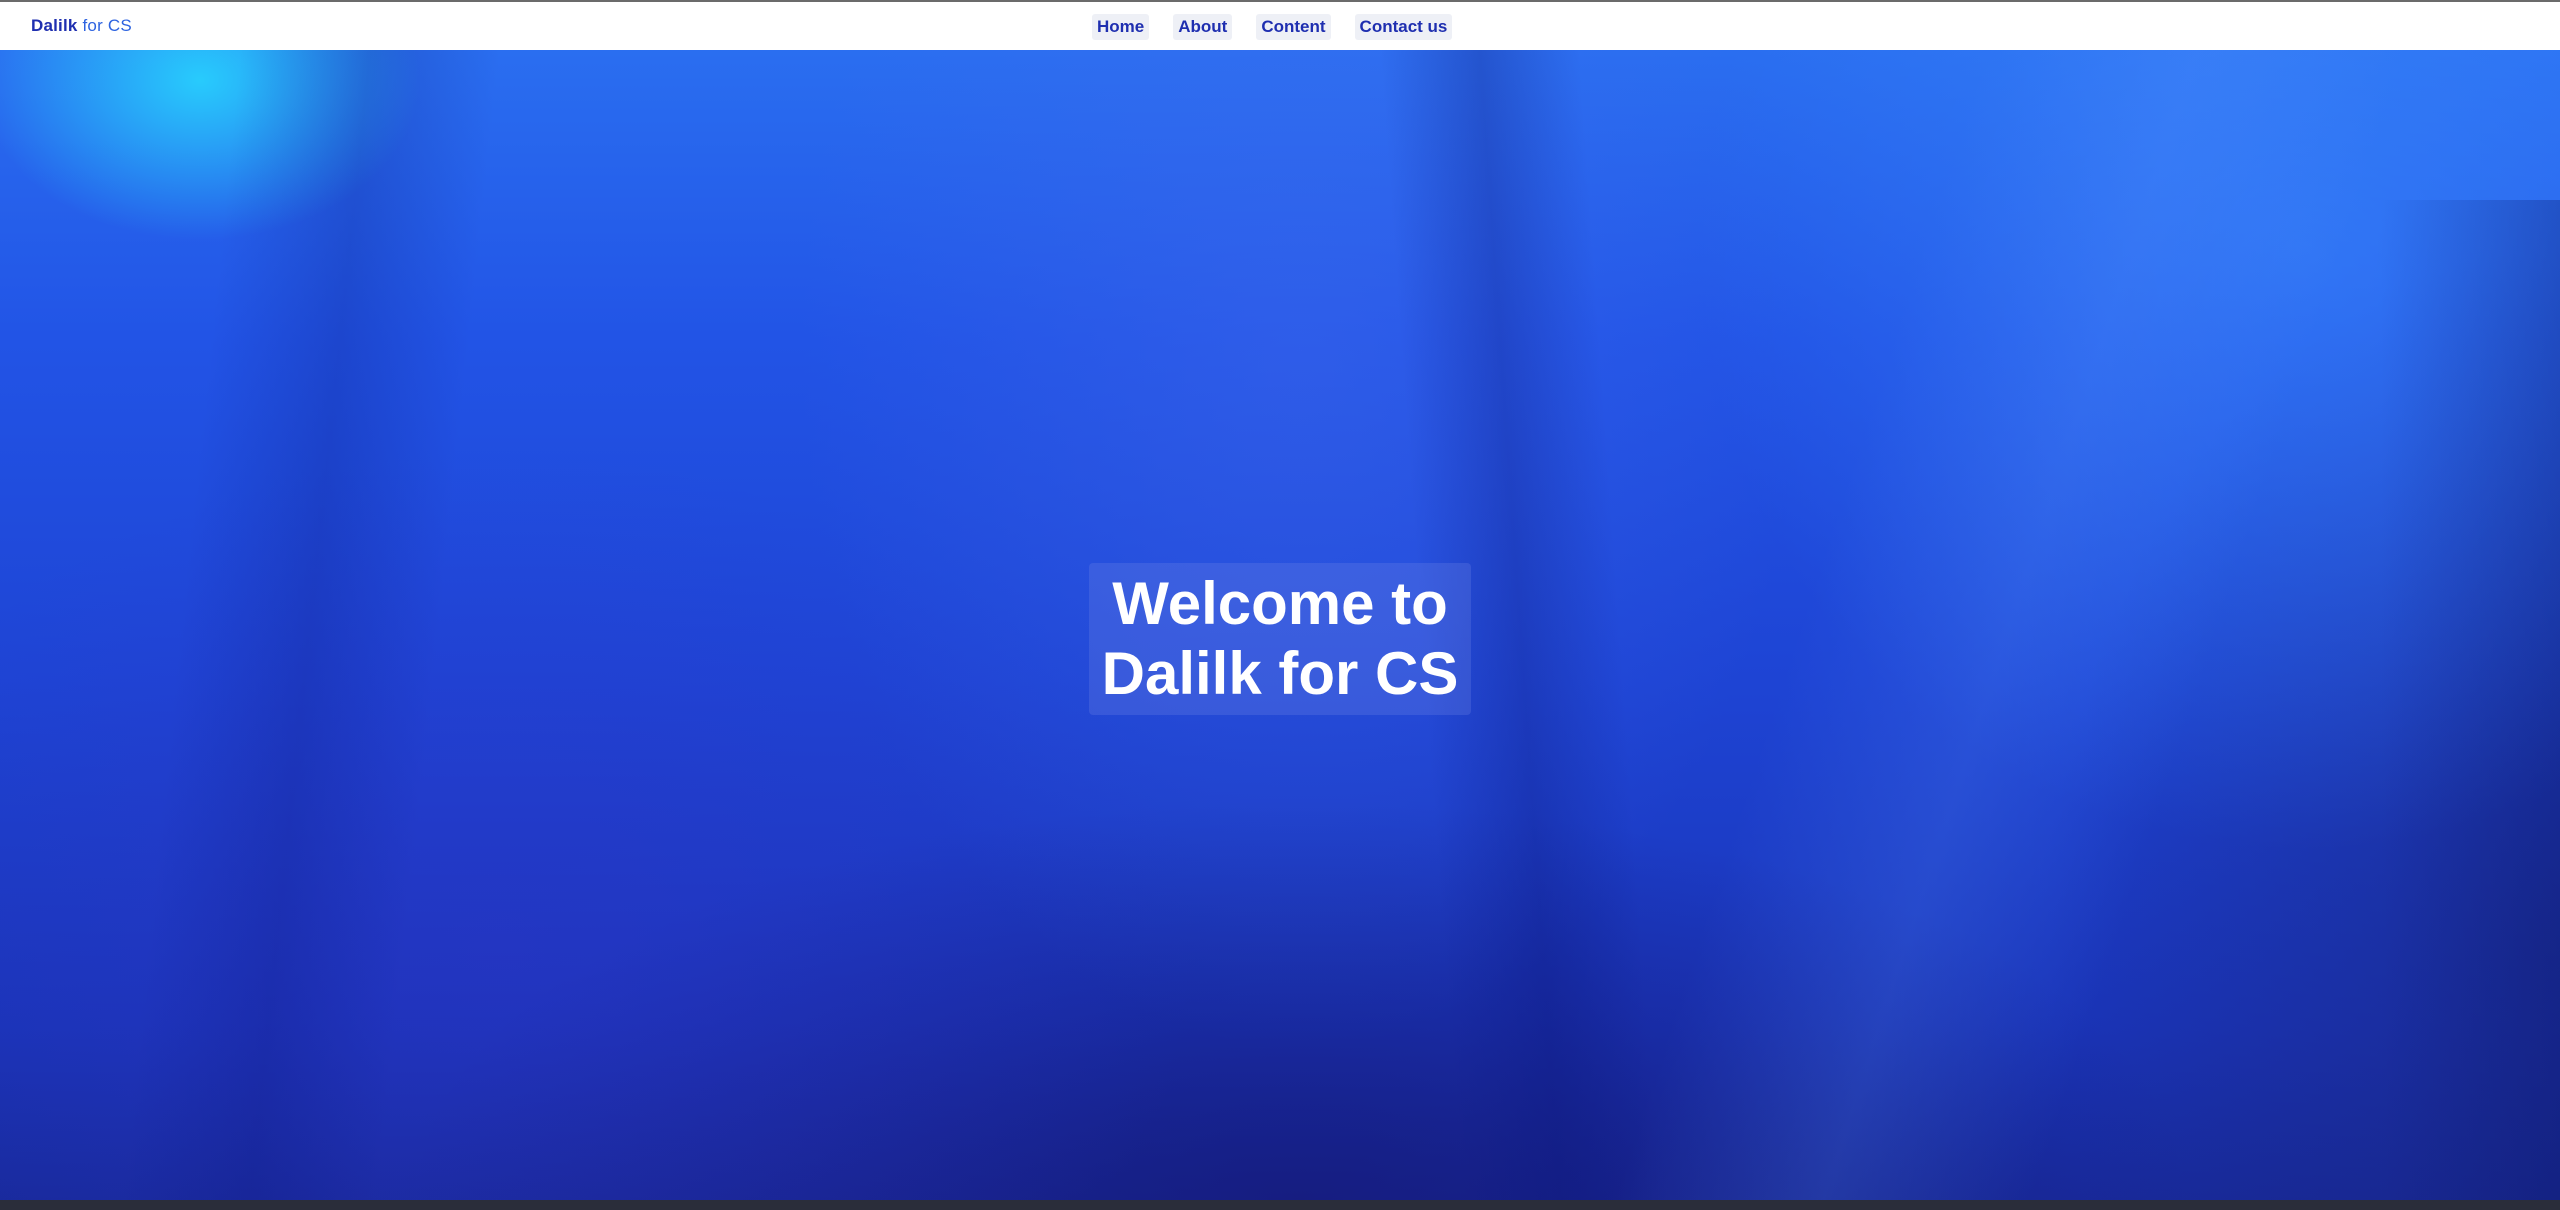  I want to click on nav-link-home: Home, so click(1121, 27).